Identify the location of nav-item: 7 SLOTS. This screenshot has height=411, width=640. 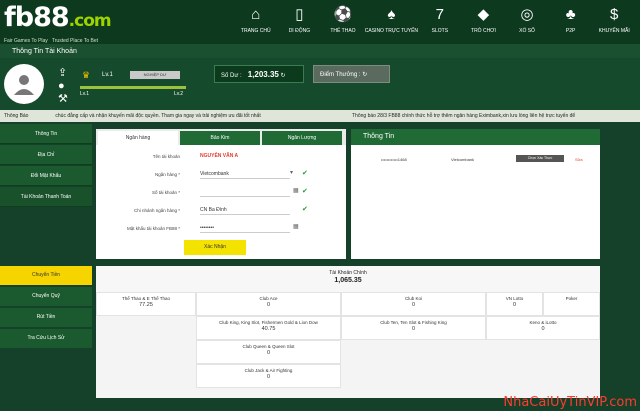
(440, 24).